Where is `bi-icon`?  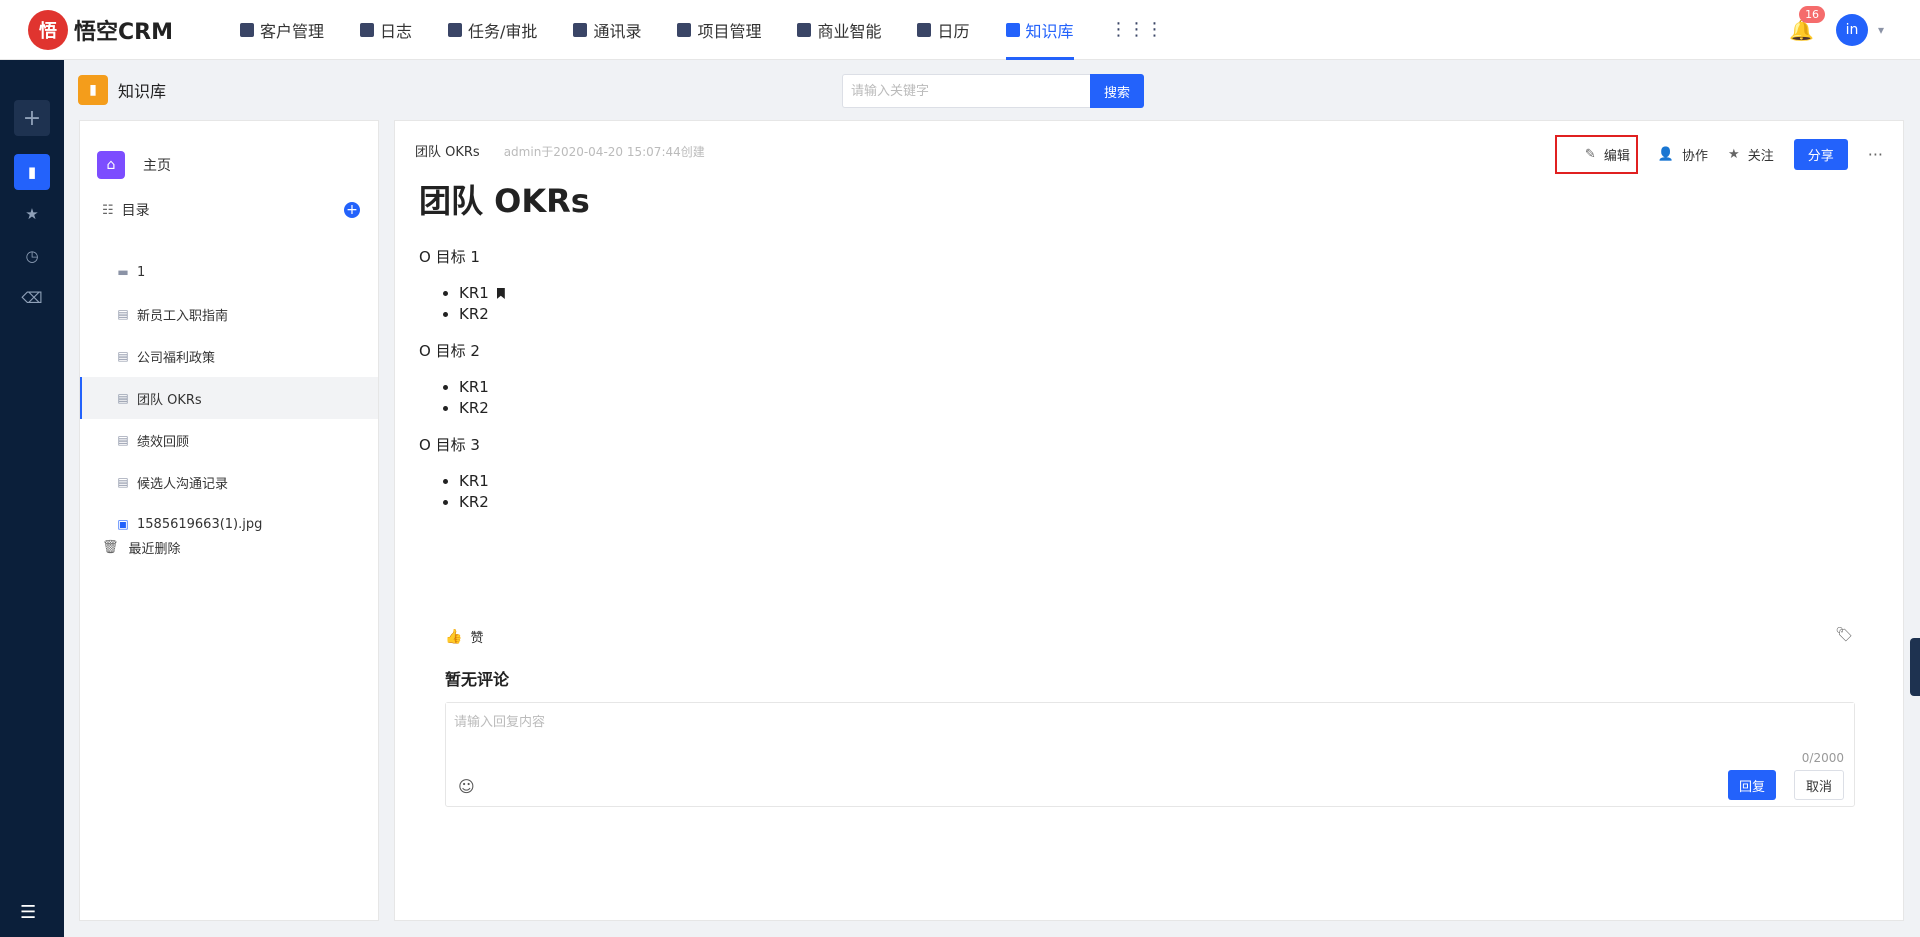
bi-icon is located at coordinates (804, 29).